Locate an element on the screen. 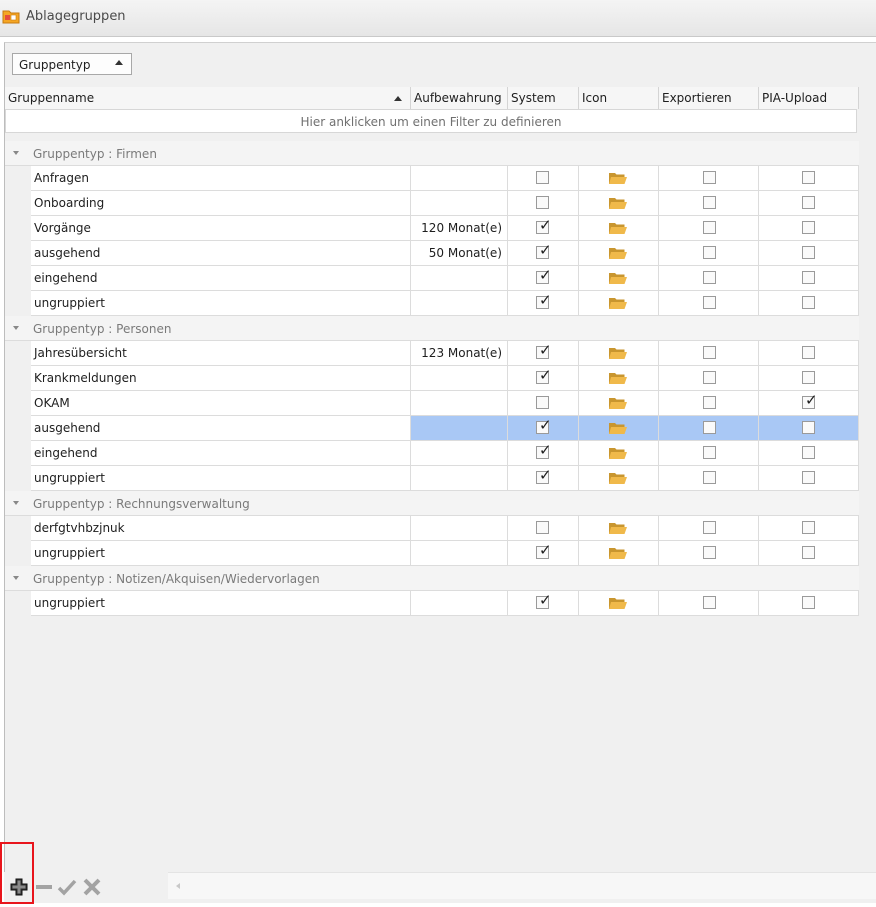 This screenshot has width=876, height=907. cell-gruppenname: Vorgänge is located at coordinates (221, 228).